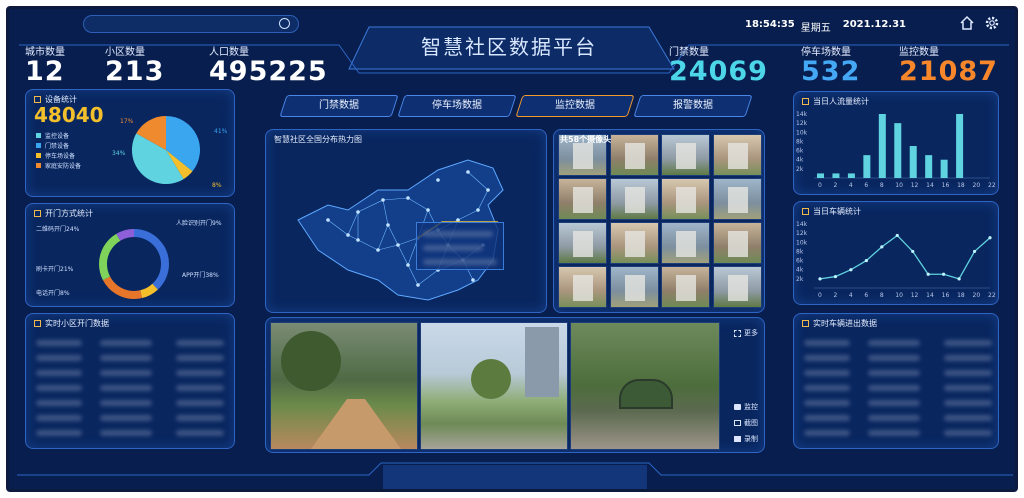 The height and width of the screenshot is (498, 1024). What do you see at coordinates (339, 106) in the screenshot?
I see `tab-door: 门禁数据` at bounding box center [339, 106].